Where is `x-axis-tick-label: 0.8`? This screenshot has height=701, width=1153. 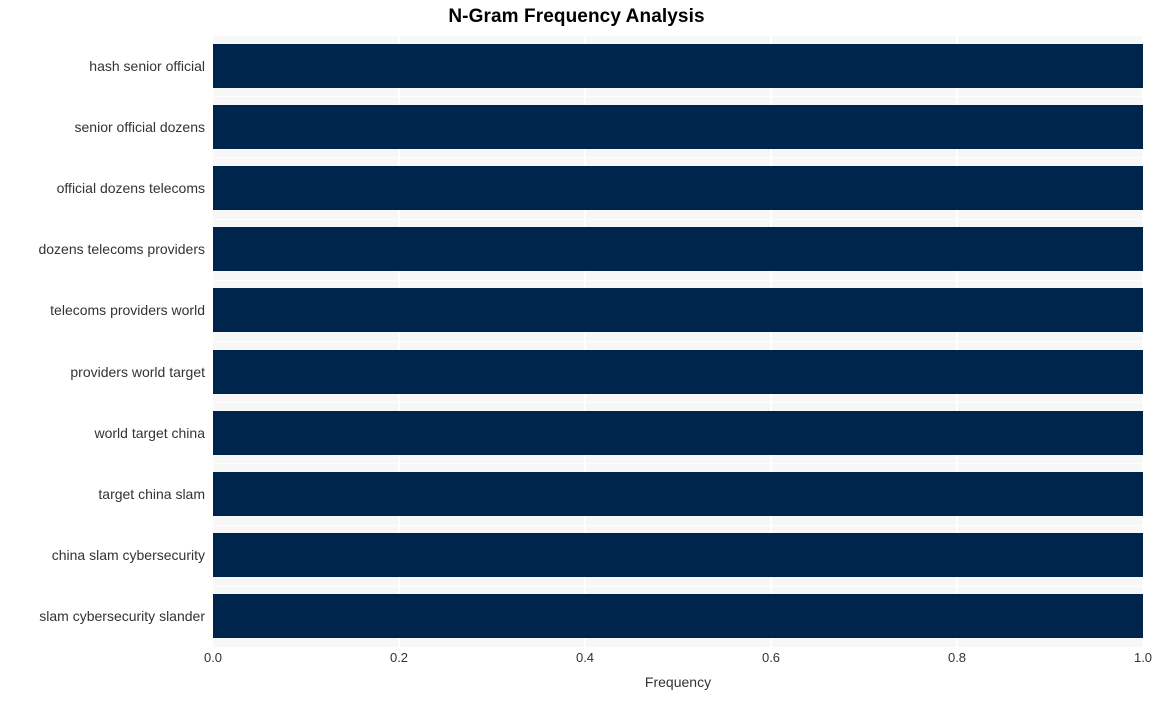
x-axis-tick-label: 0.8 is located at coordinates (957, 657).